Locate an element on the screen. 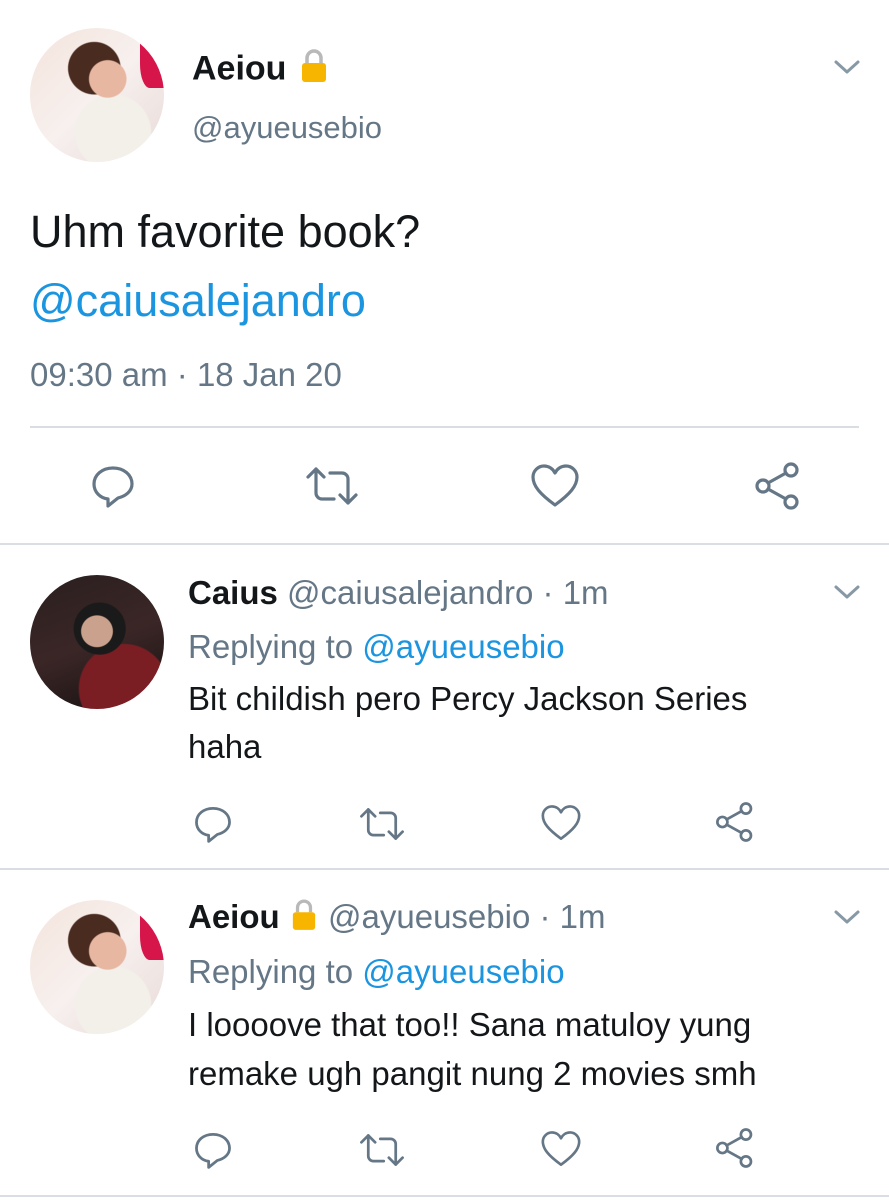  reply-header: Aeiou @ayueusebio · 1m is located at coordinates (397, 919).